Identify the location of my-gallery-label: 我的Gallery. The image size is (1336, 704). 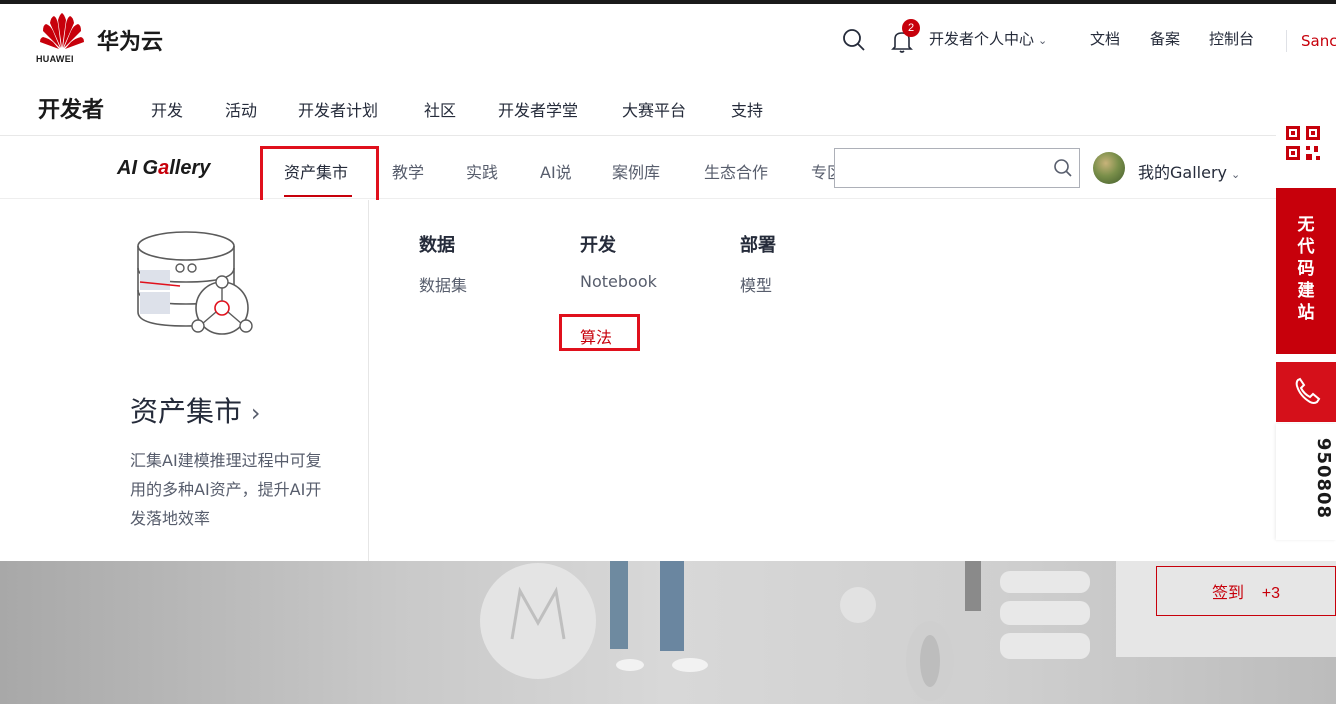
(1182, 172).